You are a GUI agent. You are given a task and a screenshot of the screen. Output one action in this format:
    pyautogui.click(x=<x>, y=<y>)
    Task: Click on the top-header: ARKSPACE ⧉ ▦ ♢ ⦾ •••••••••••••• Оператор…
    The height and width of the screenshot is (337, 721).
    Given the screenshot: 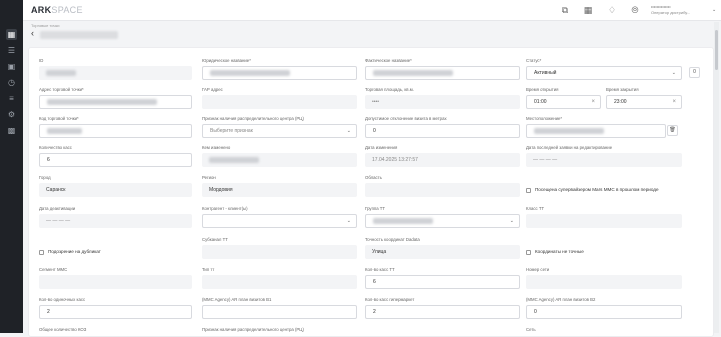 What is the action you would take?
    pyautogui.click(x=372, y=10)
    